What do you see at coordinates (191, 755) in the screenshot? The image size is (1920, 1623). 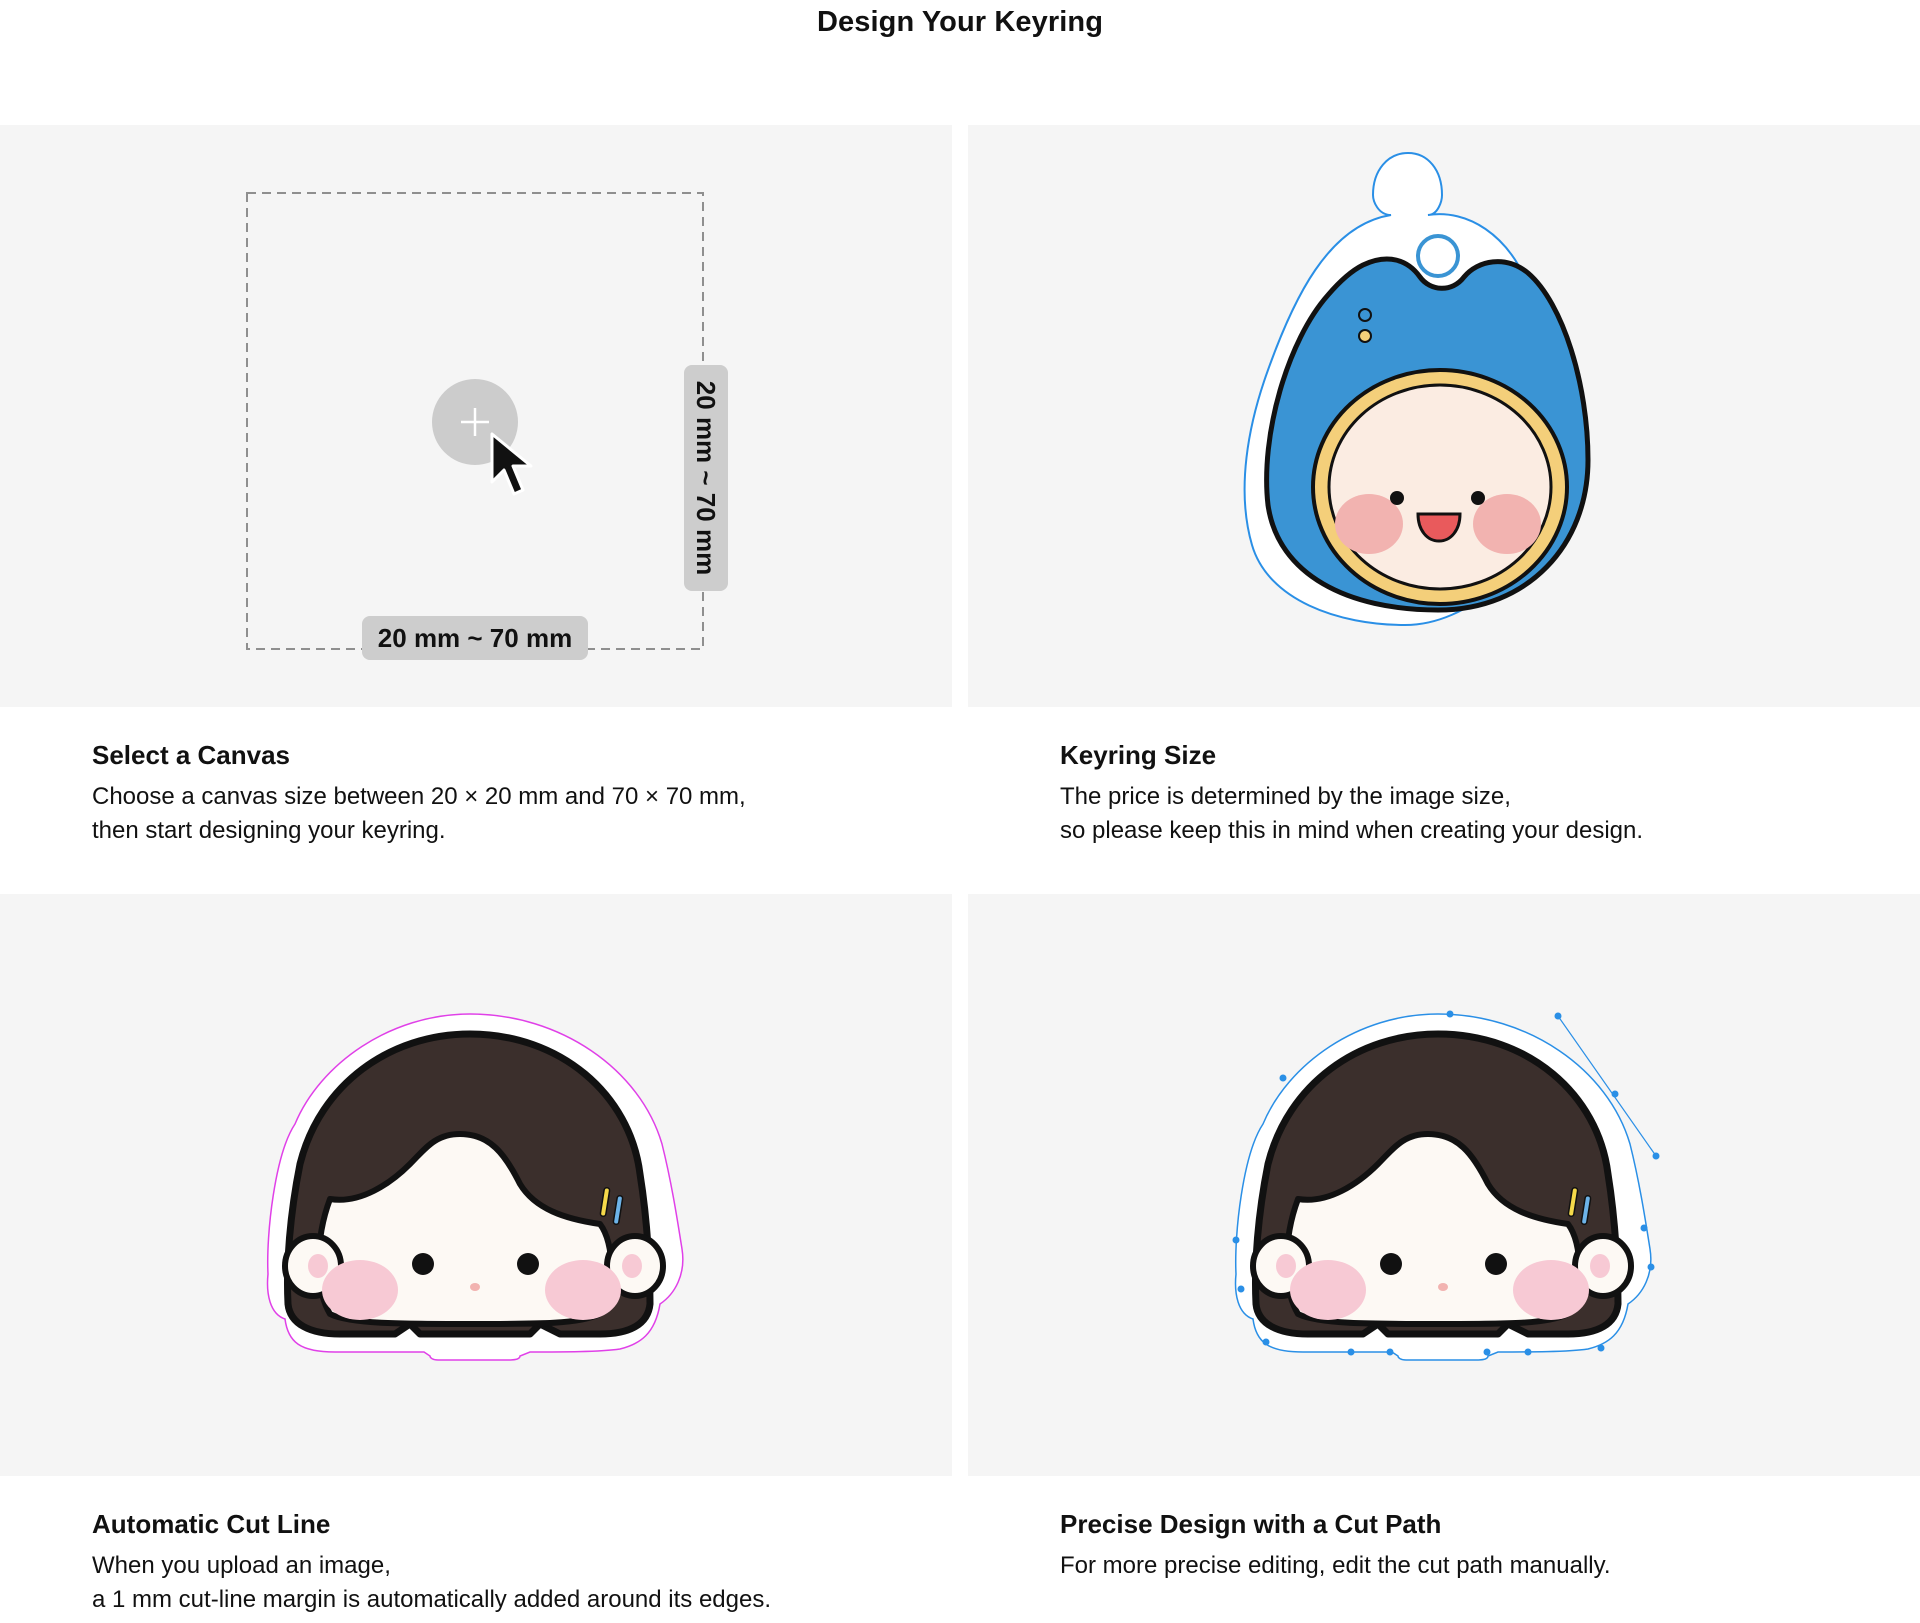 I see `select-canvas-title: Select a Canvas` at bounding box center [191, 755].